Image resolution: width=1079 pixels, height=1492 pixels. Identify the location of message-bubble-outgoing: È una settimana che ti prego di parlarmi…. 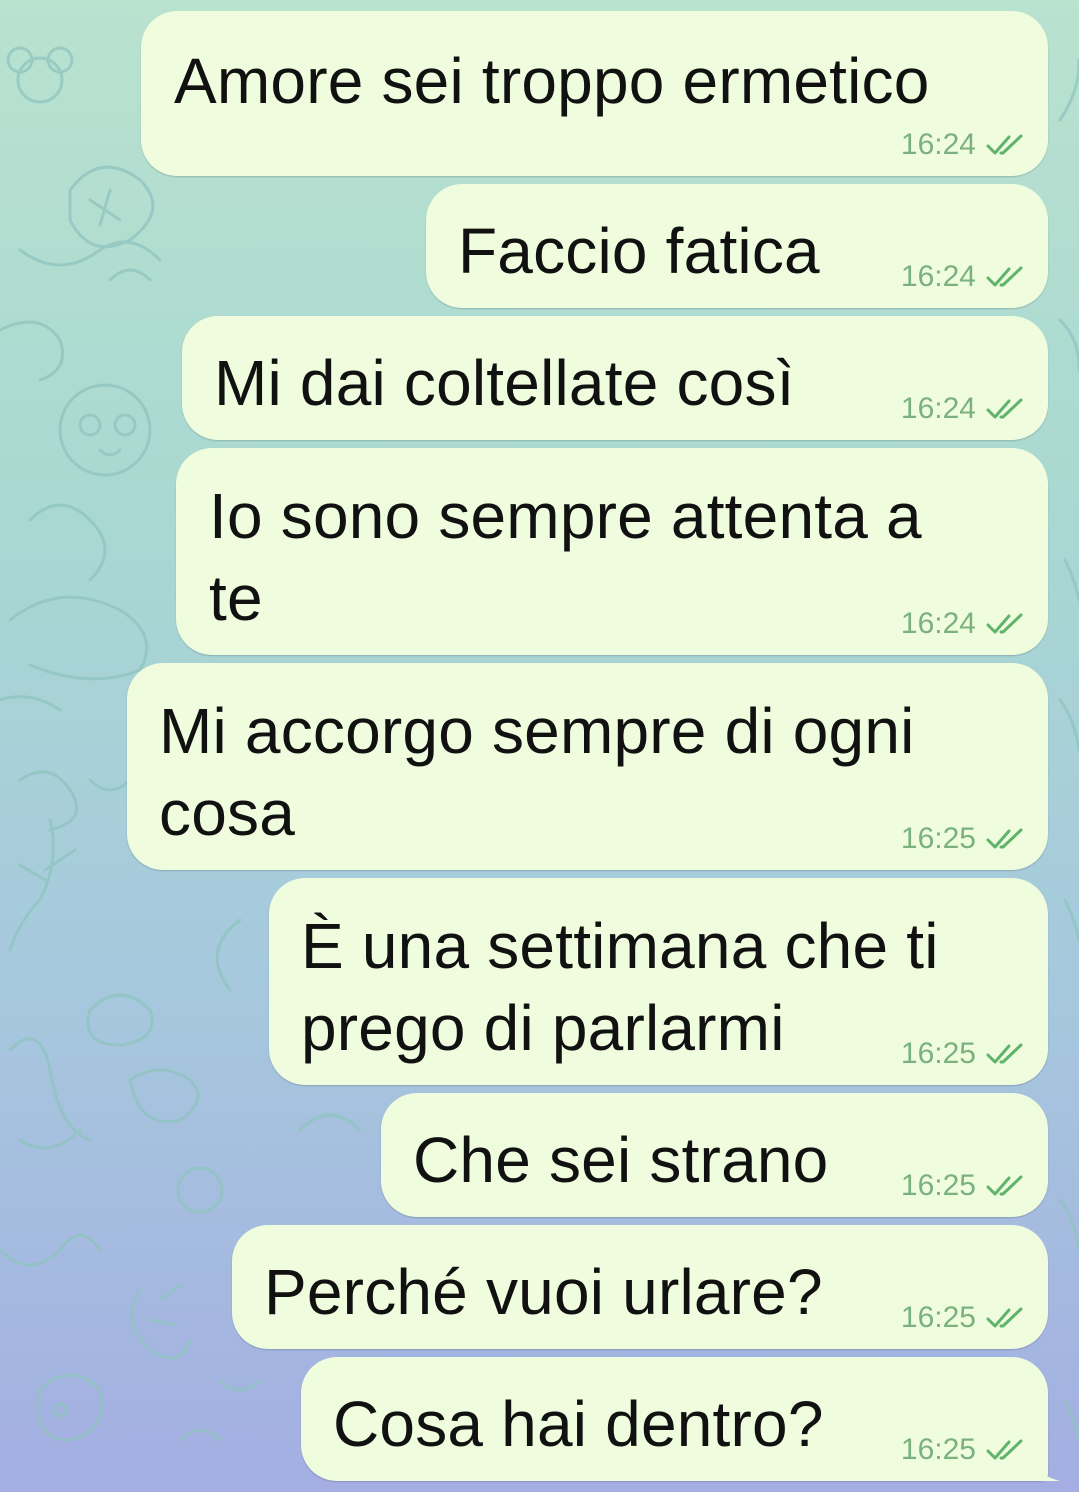
(658, 981).